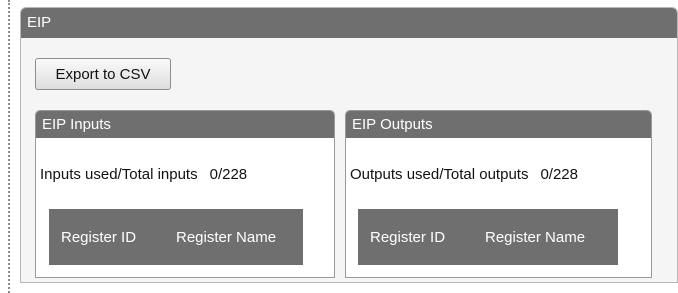 The width and height of the screenshot is (678, 293). I want to click on dotted-divider, so click(9, 146).